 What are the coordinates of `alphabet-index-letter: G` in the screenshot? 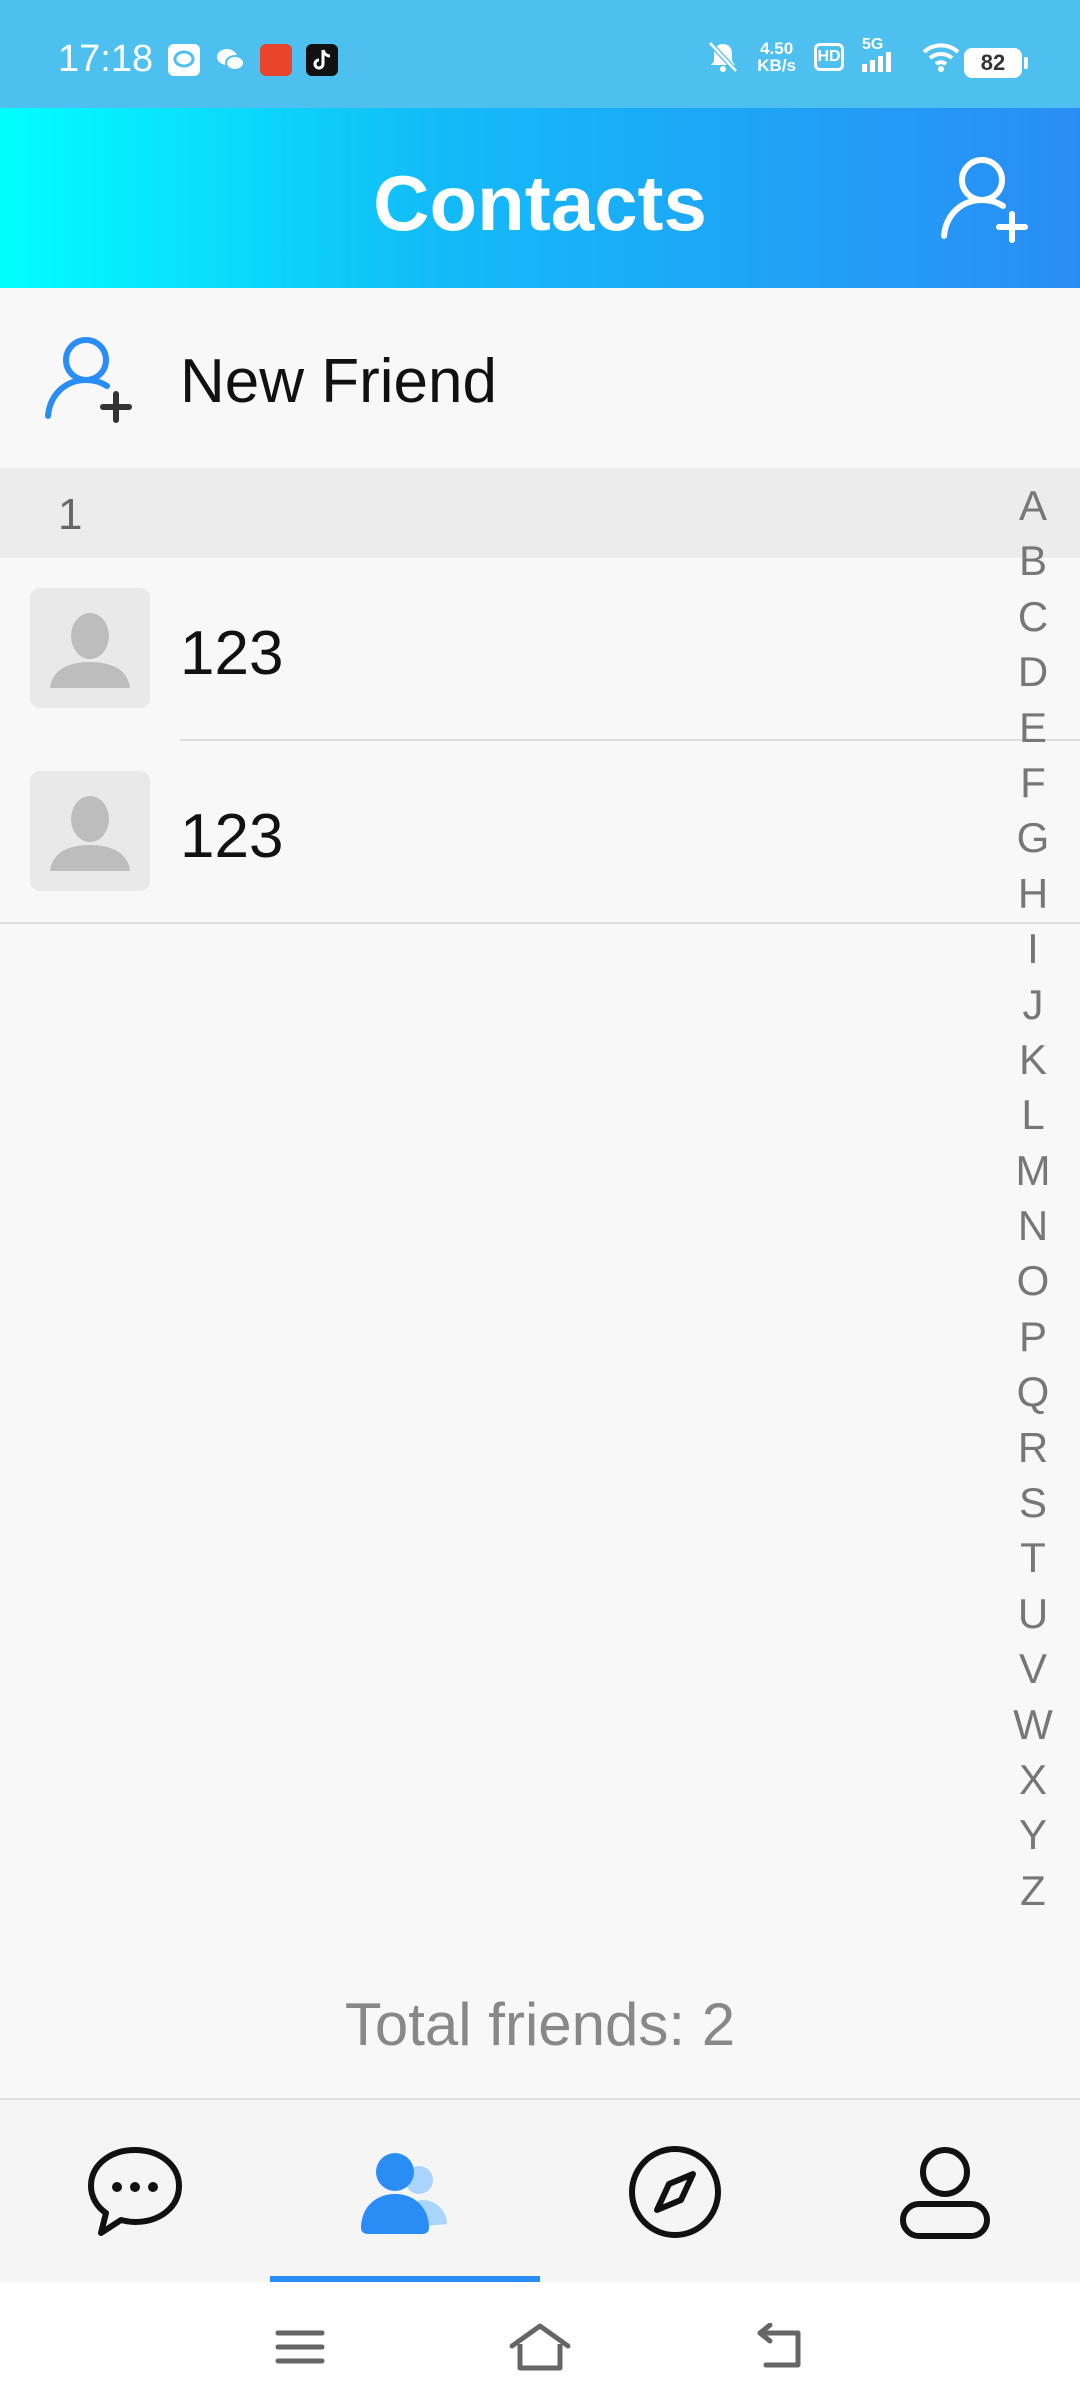 It's located at (1033, 837).